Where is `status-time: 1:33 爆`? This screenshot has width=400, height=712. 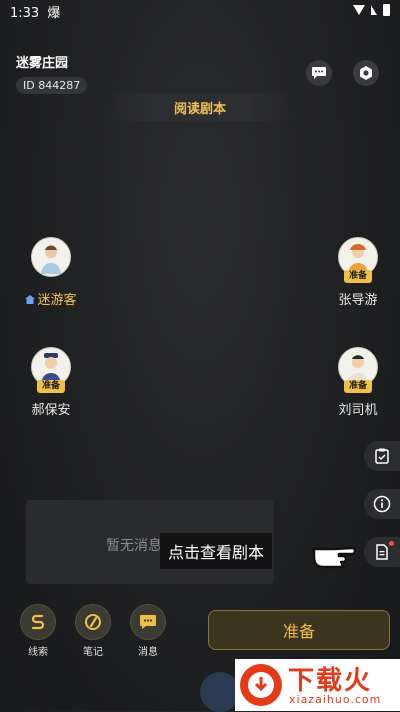
status-time: 1:33 爆 is located at coordinates (35, 13).